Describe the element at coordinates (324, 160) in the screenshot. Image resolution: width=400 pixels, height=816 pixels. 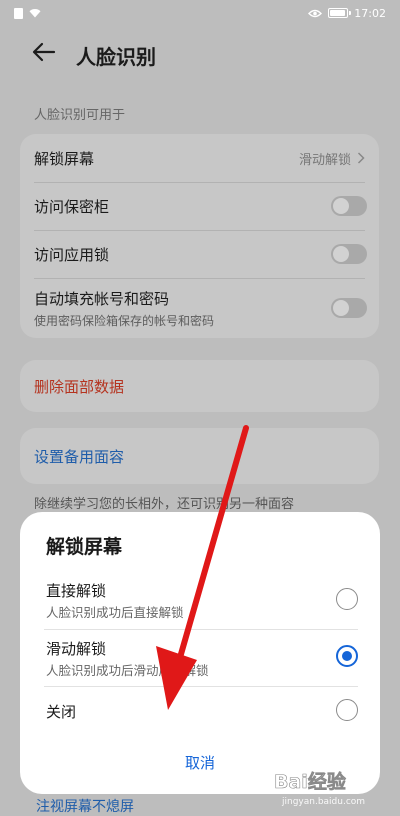
I see `unlock-screen-value: 滑动解锁` at that location.